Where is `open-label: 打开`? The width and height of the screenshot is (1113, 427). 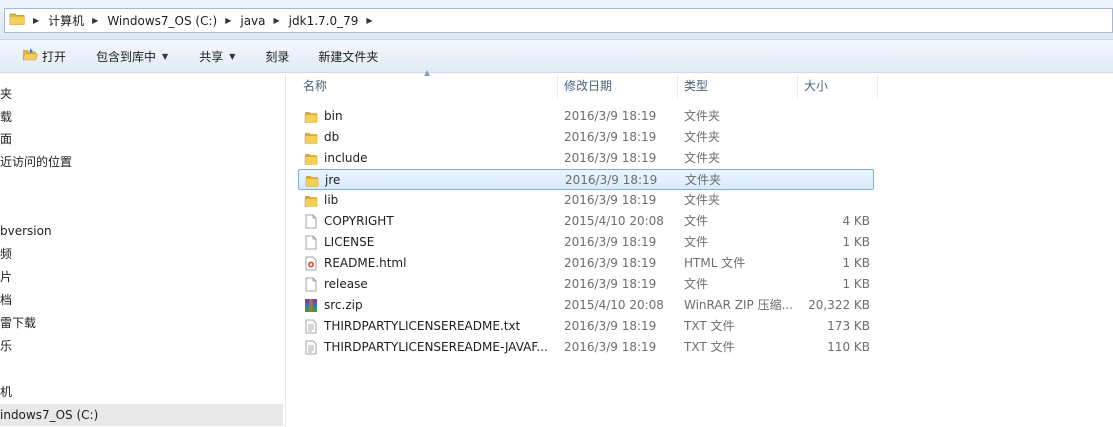
open-label: 打开 is located at coordinates (54, 56).